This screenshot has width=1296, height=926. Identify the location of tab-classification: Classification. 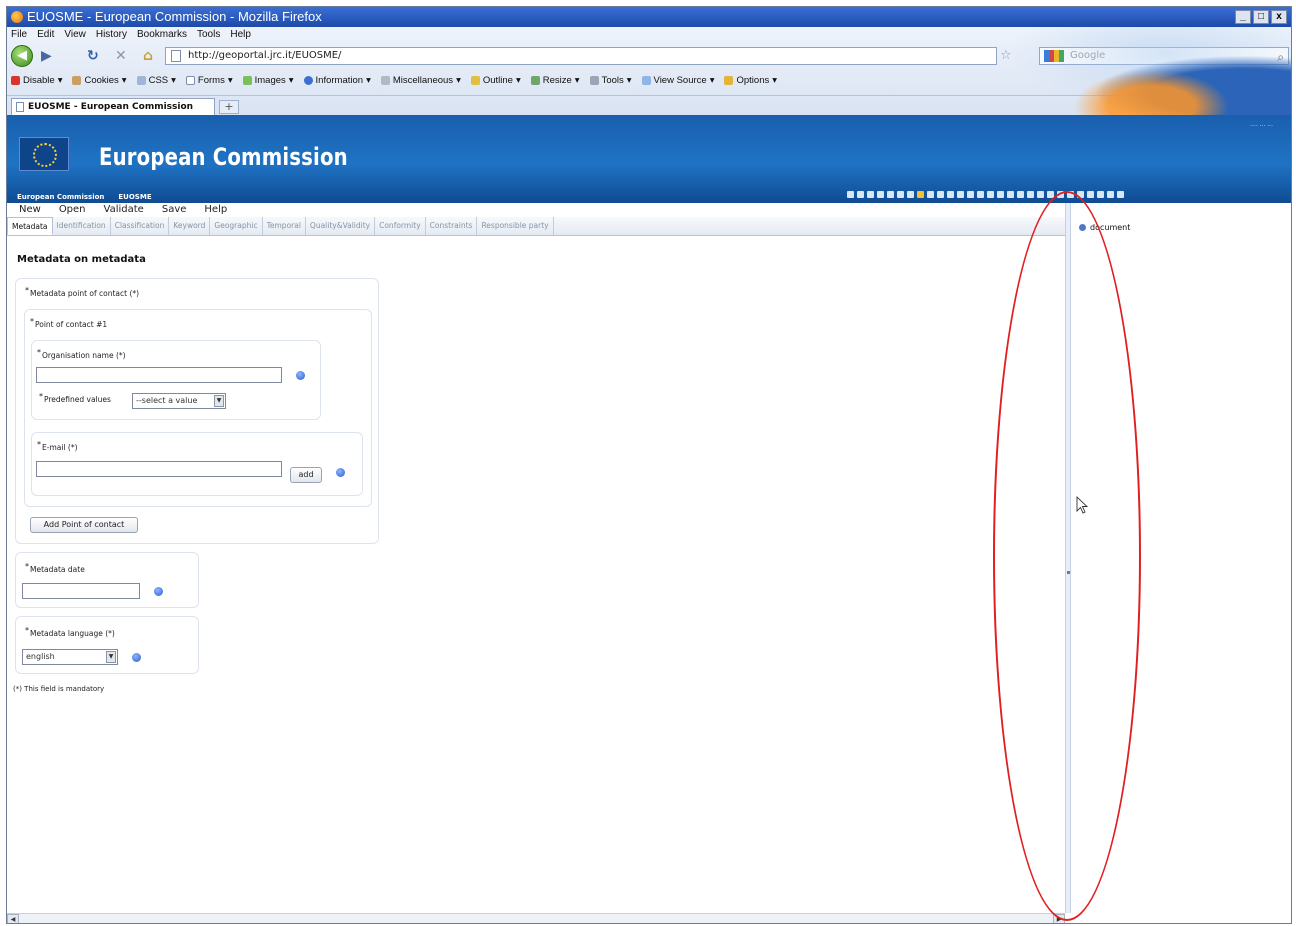
(140, 226).